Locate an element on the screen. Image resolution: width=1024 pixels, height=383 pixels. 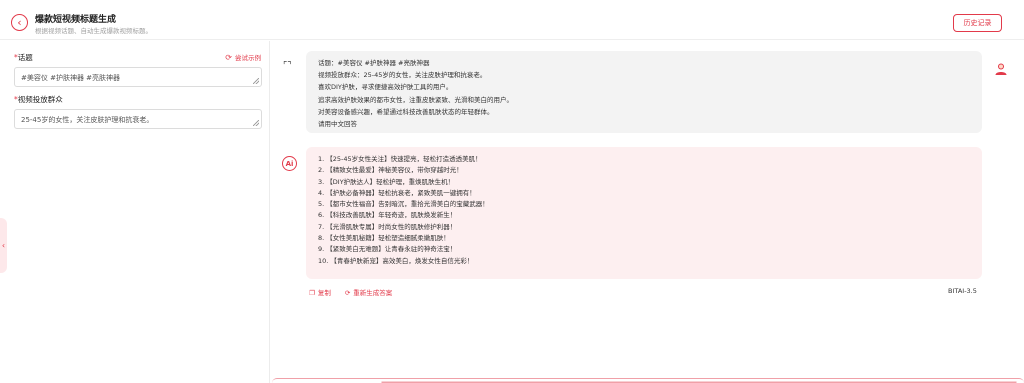
page-title: 爆款短视频标题生成 is located at coordinates (76, 20).